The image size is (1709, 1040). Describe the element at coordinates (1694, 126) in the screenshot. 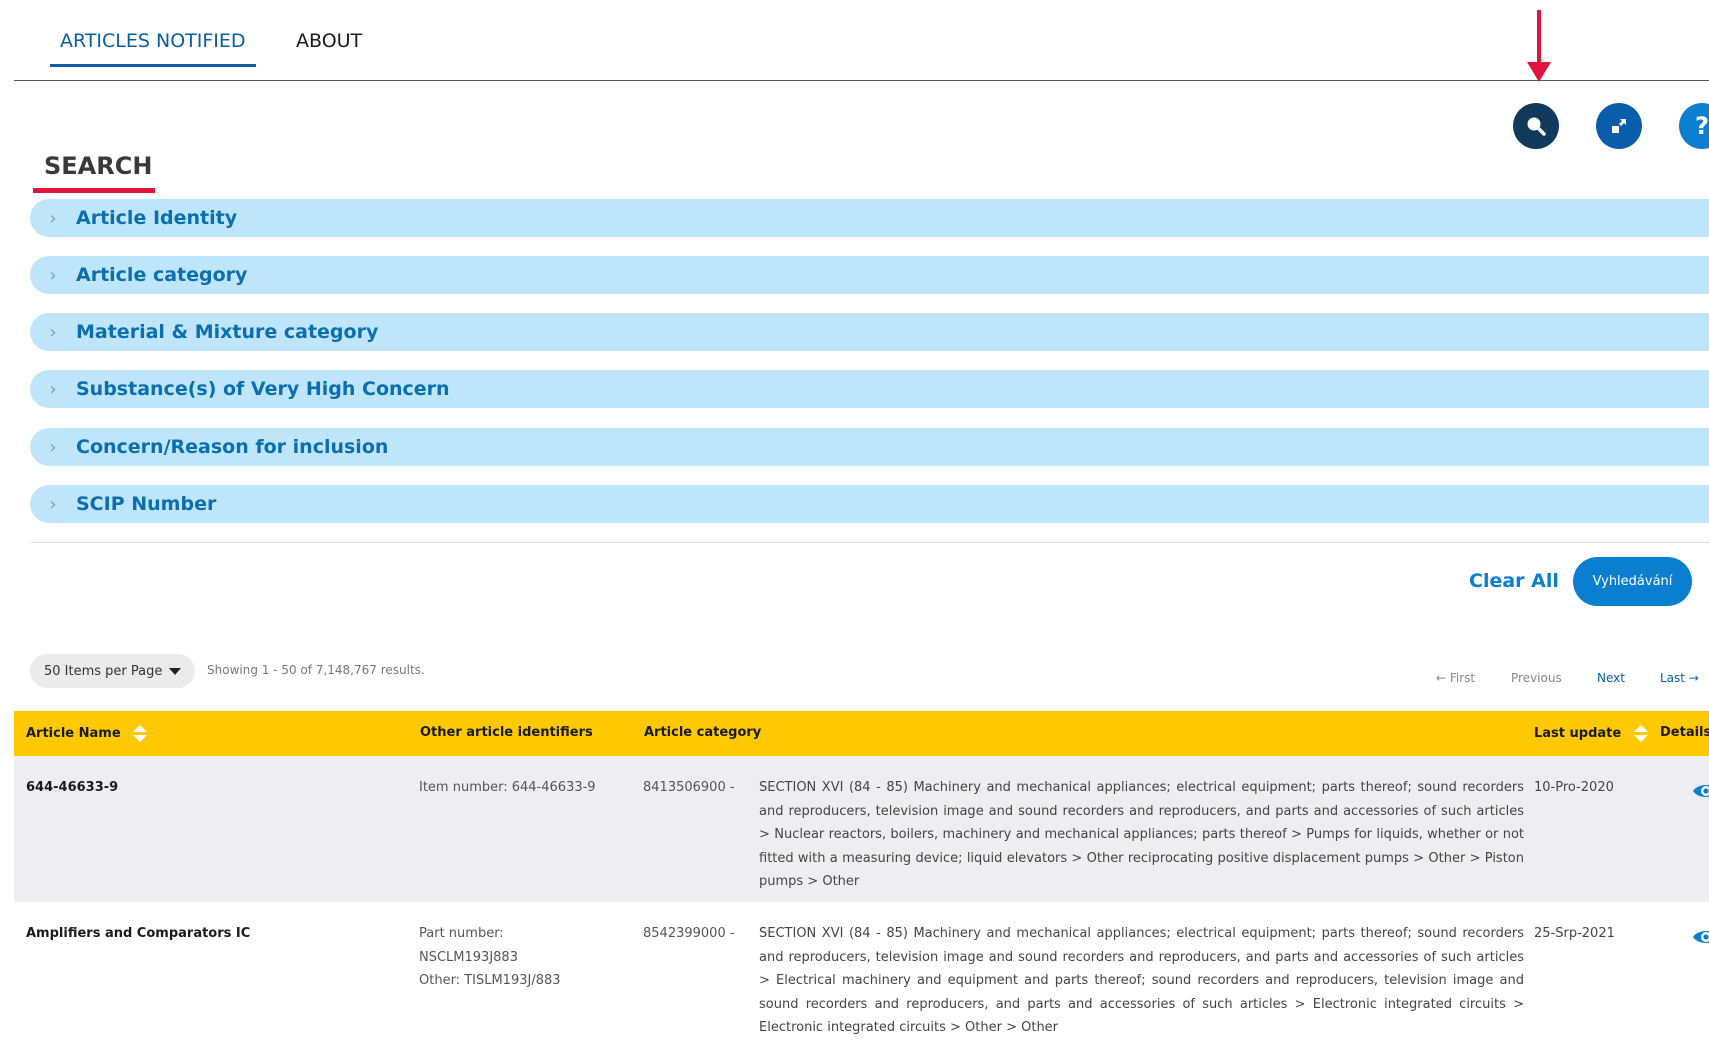

I see `help-button: ?` at that location.